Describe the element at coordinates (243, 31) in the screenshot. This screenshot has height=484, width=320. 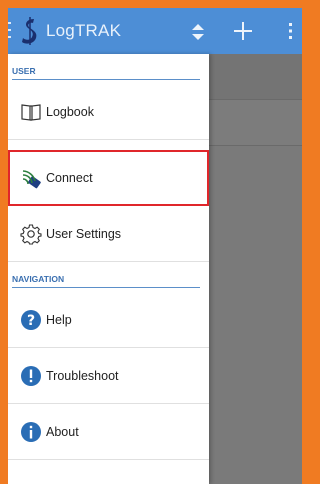
I see `plus-icon` at that location.